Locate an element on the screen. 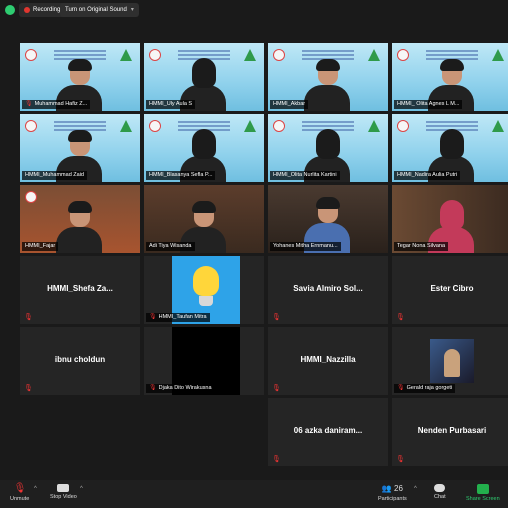 The height and width of the screenshot is (508, 508). participant-nameplate: HMMI_Olita Nurlita Kartini is located at coordinates (305, 175).